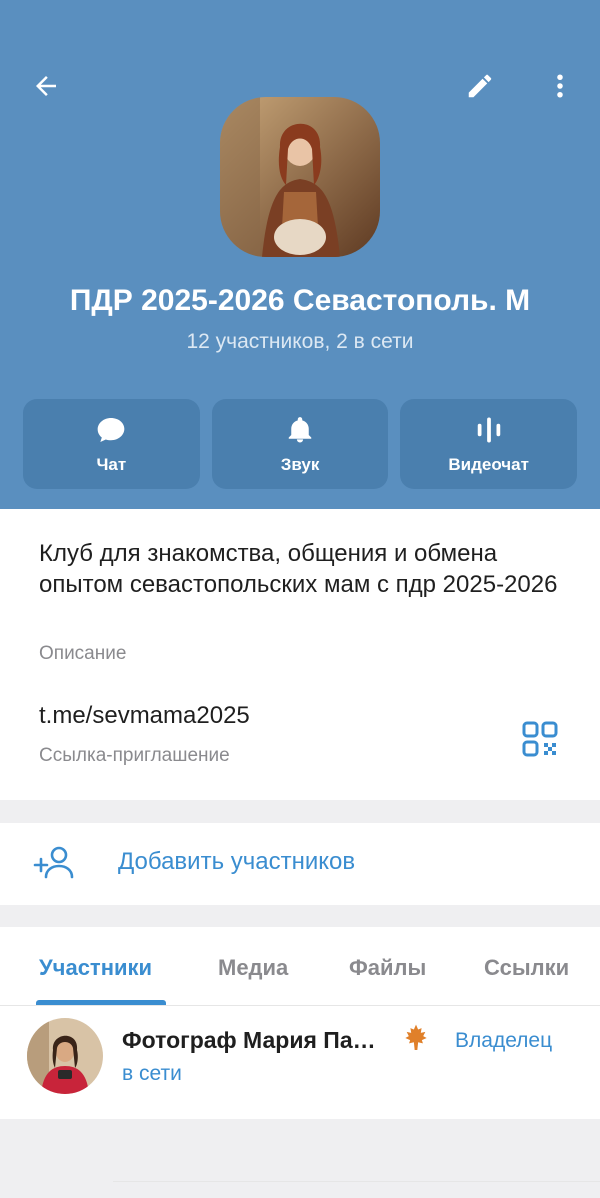  I want to click on back-button, so click(46, 86).